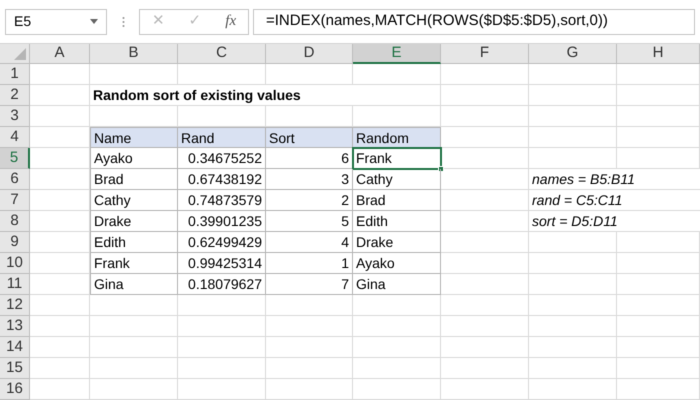  I want to click on fill-handle, so click(441, 169).